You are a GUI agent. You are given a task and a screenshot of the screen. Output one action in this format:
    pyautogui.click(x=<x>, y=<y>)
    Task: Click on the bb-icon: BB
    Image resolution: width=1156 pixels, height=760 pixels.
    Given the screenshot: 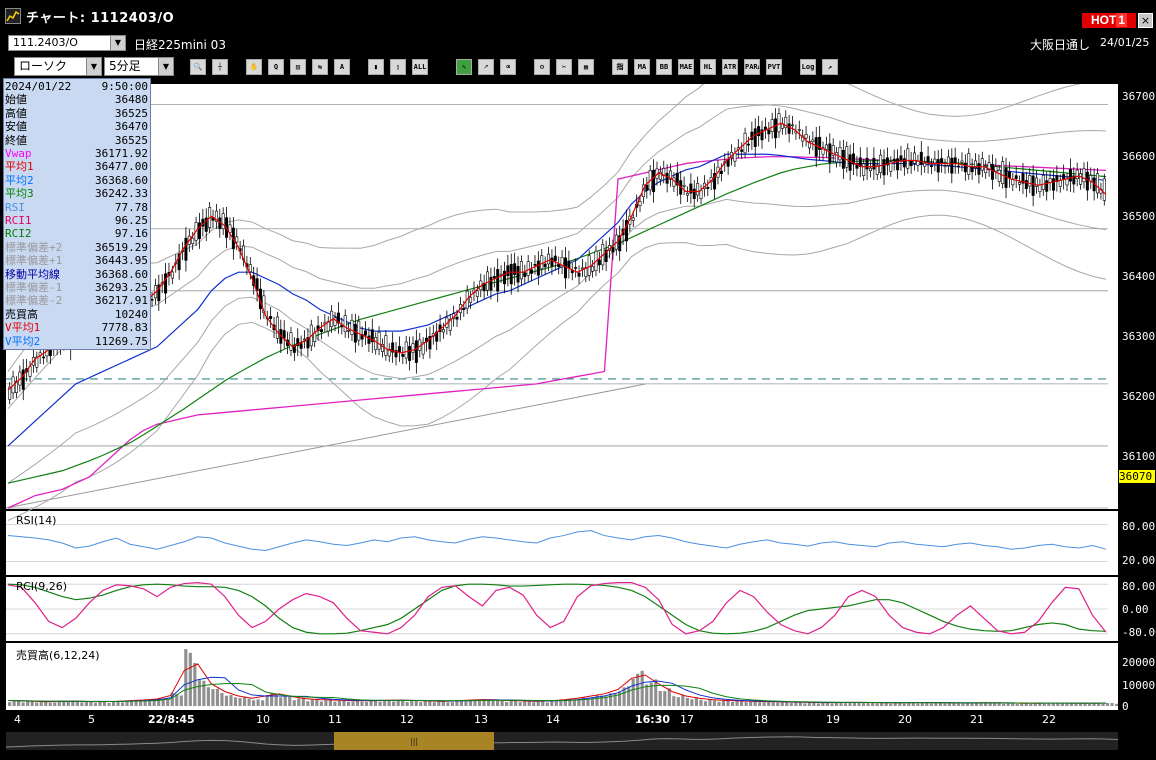 What is the action you would take?
    pyautogui.click(x=664, y=67)
    